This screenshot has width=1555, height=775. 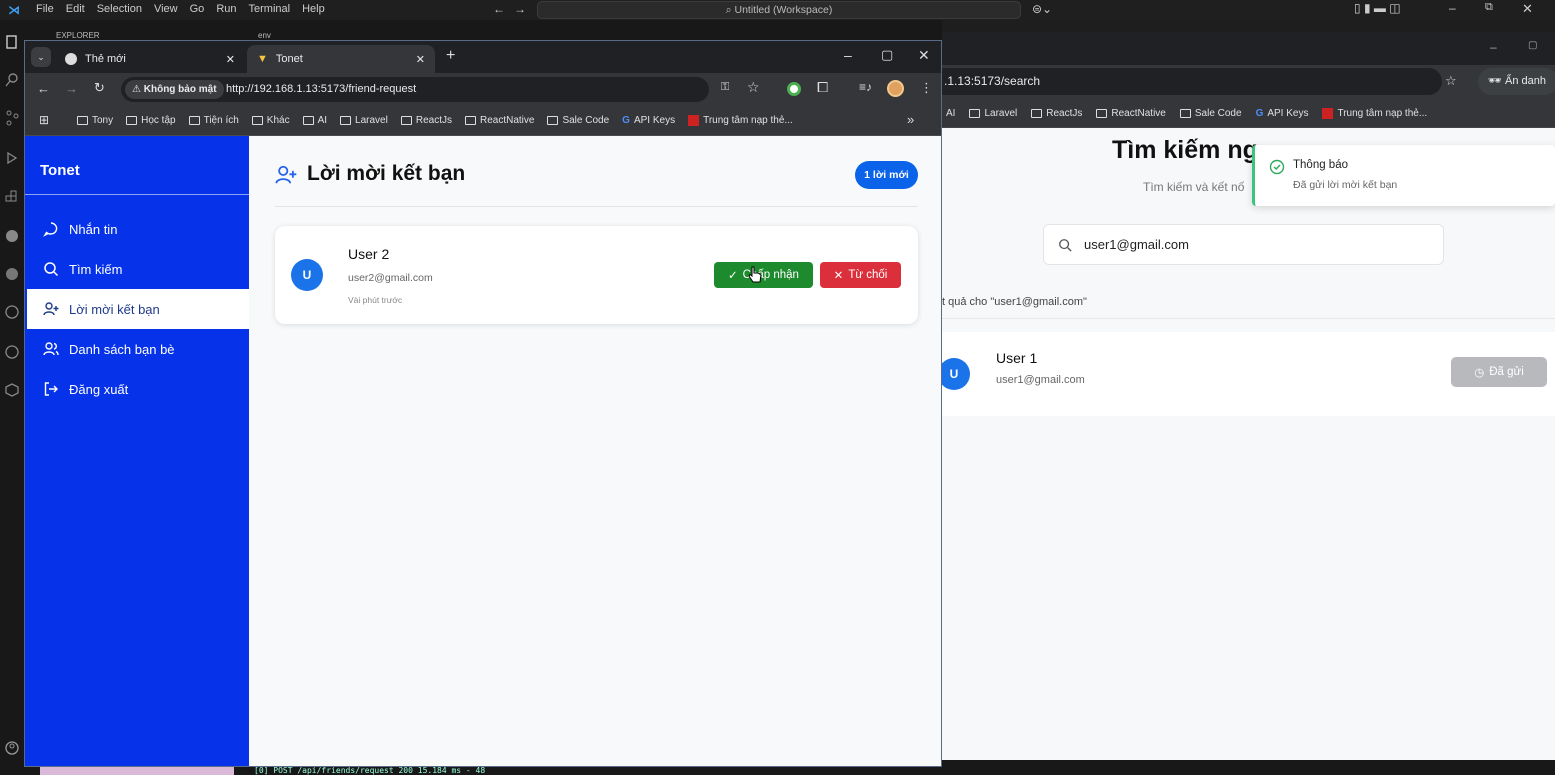 What do you see at coordinates (1259, 113) in the screenshot?
I see `gemini-icon: G` at bounding box center [1259, 113].